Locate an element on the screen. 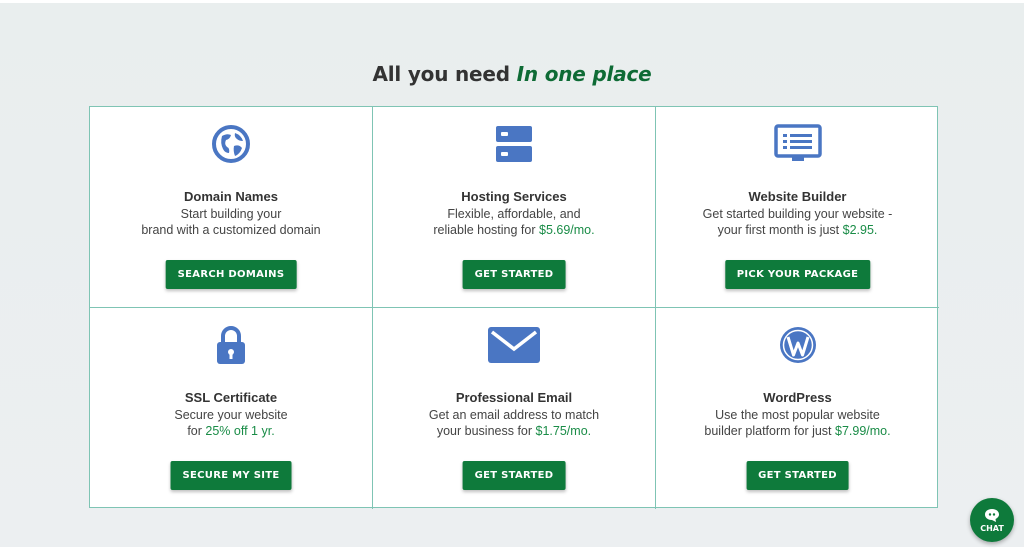 This screenshot has height=550, width=1024. card-desc-line2-text: your first month is just is located at coordinates (778, 230).